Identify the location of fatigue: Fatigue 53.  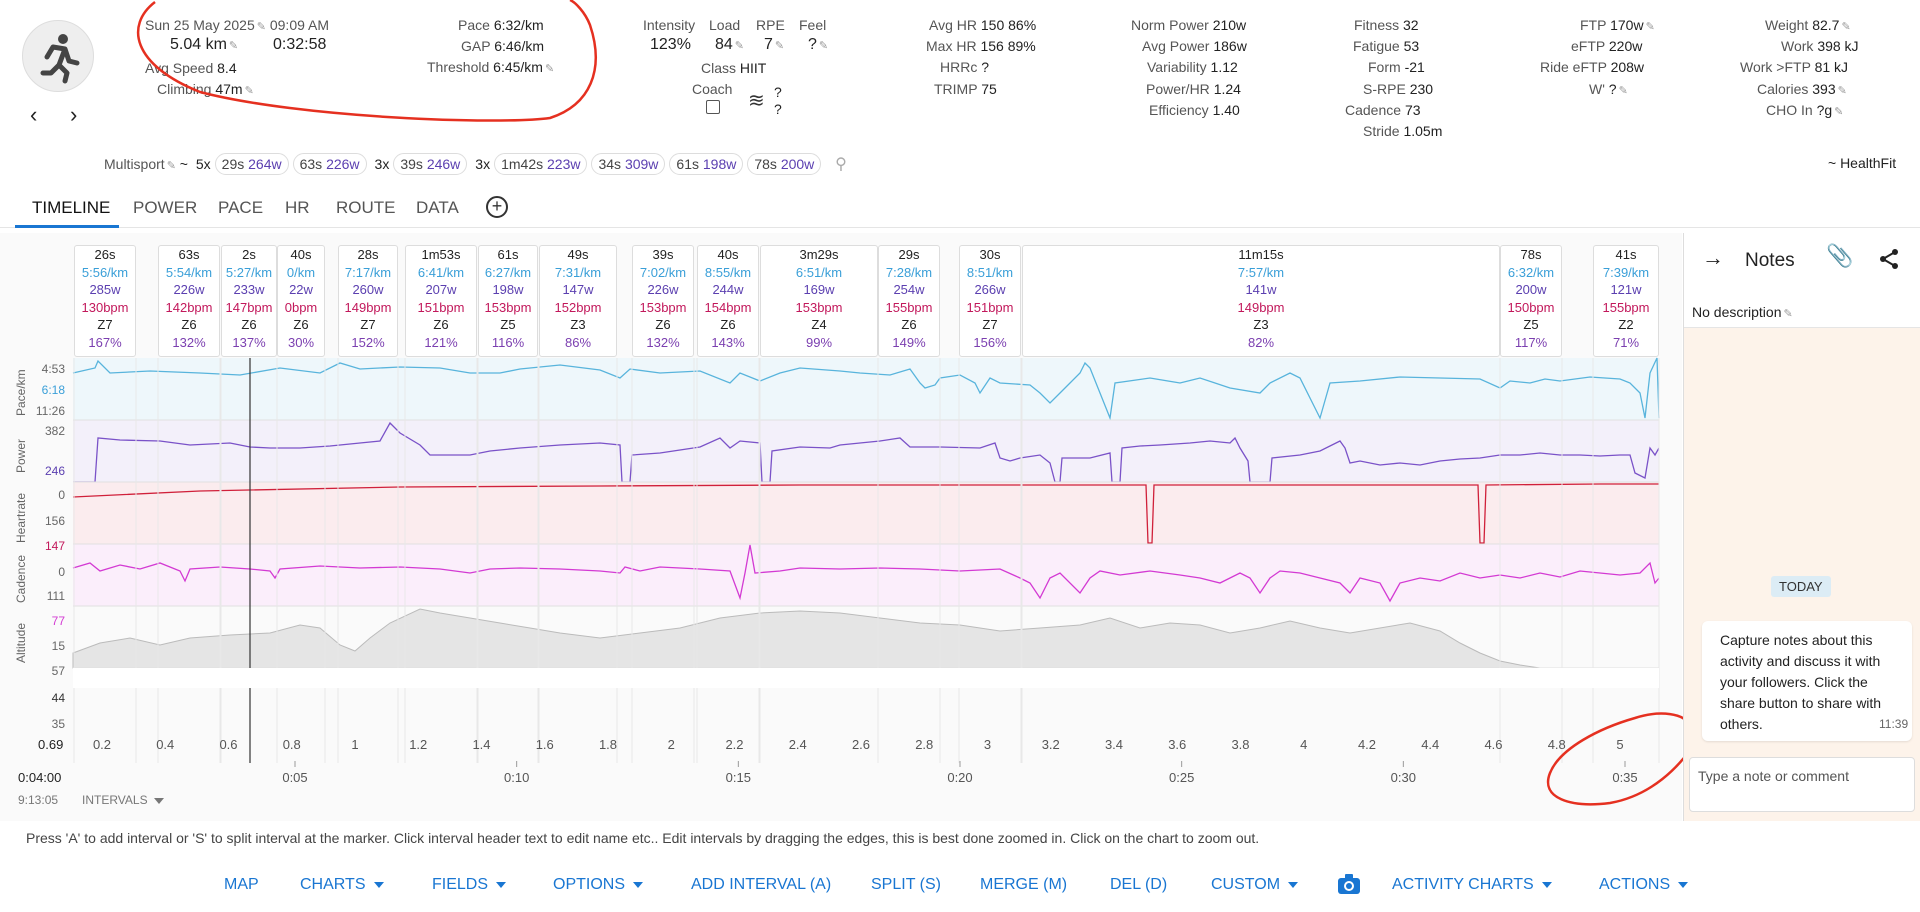
(1386, 46).